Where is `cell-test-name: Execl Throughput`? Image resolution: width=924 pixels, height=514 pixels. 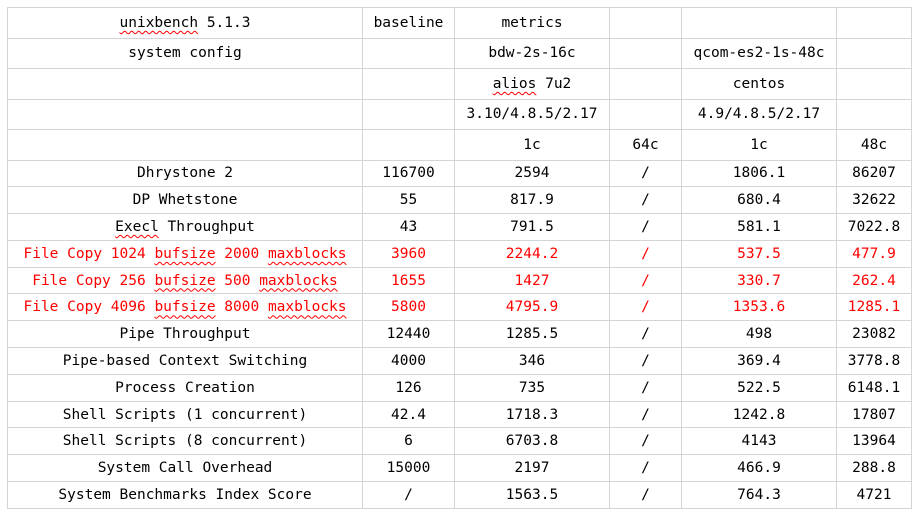 cell-test-name: Execl Throughput is located at coordinates (185, 227).